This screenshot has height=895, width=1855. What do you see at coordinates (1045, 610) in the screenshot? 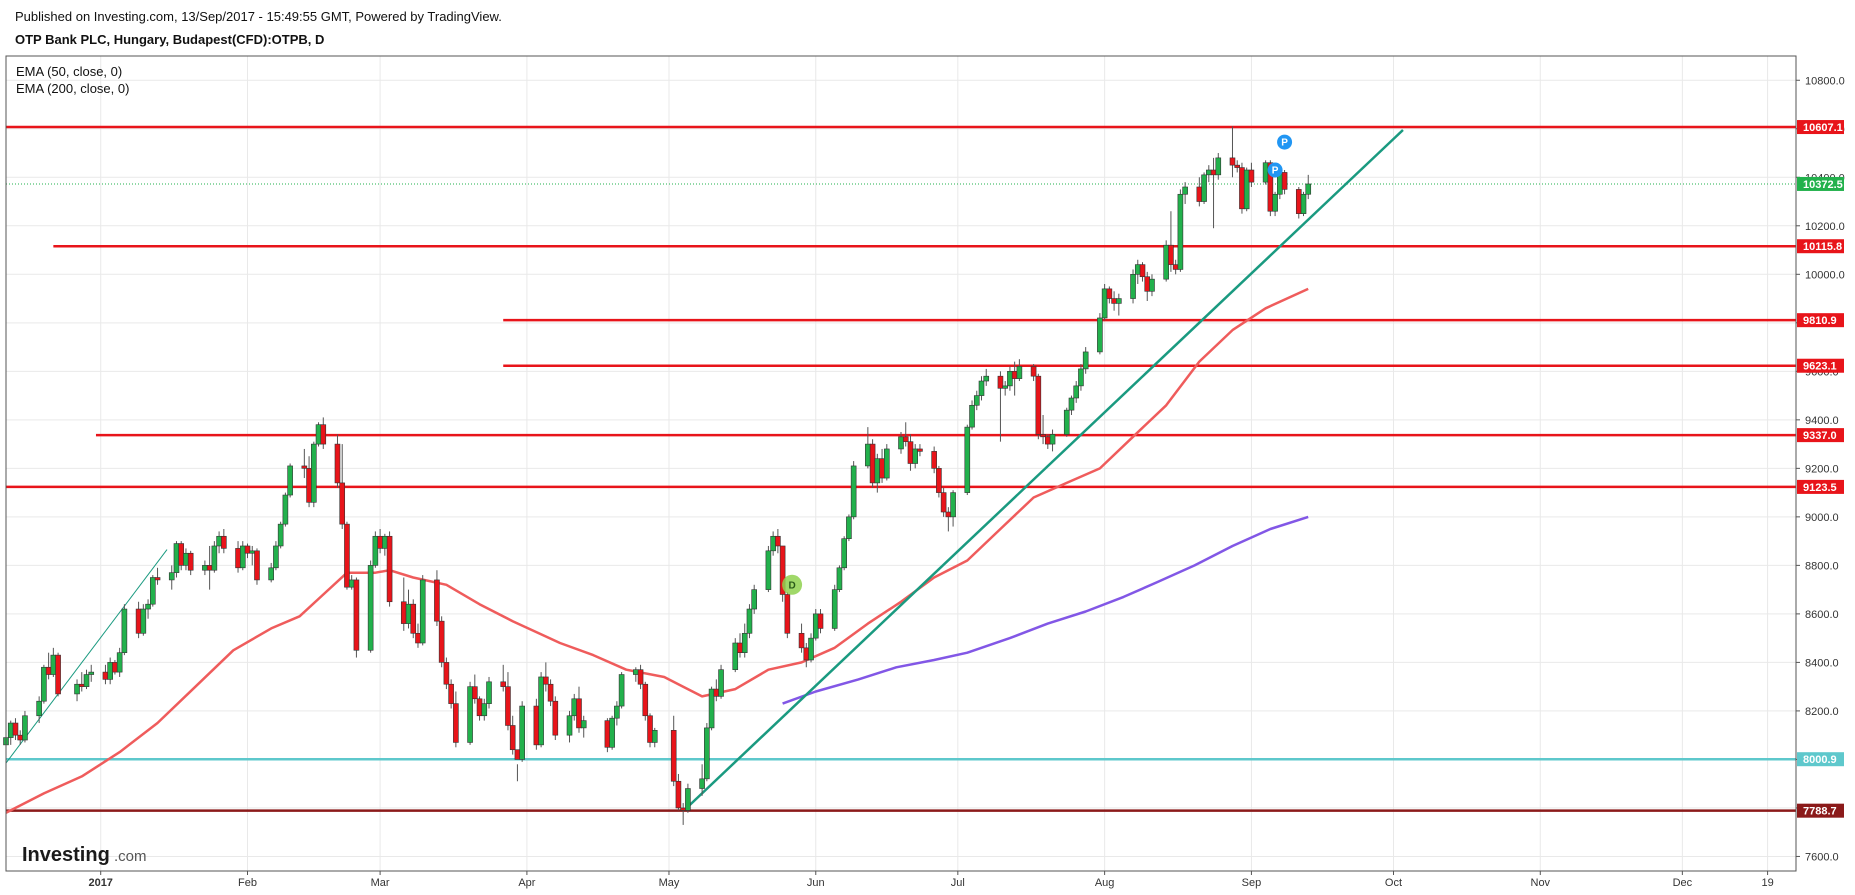
I see `ema200-line` at bounding box center [1045, 610].